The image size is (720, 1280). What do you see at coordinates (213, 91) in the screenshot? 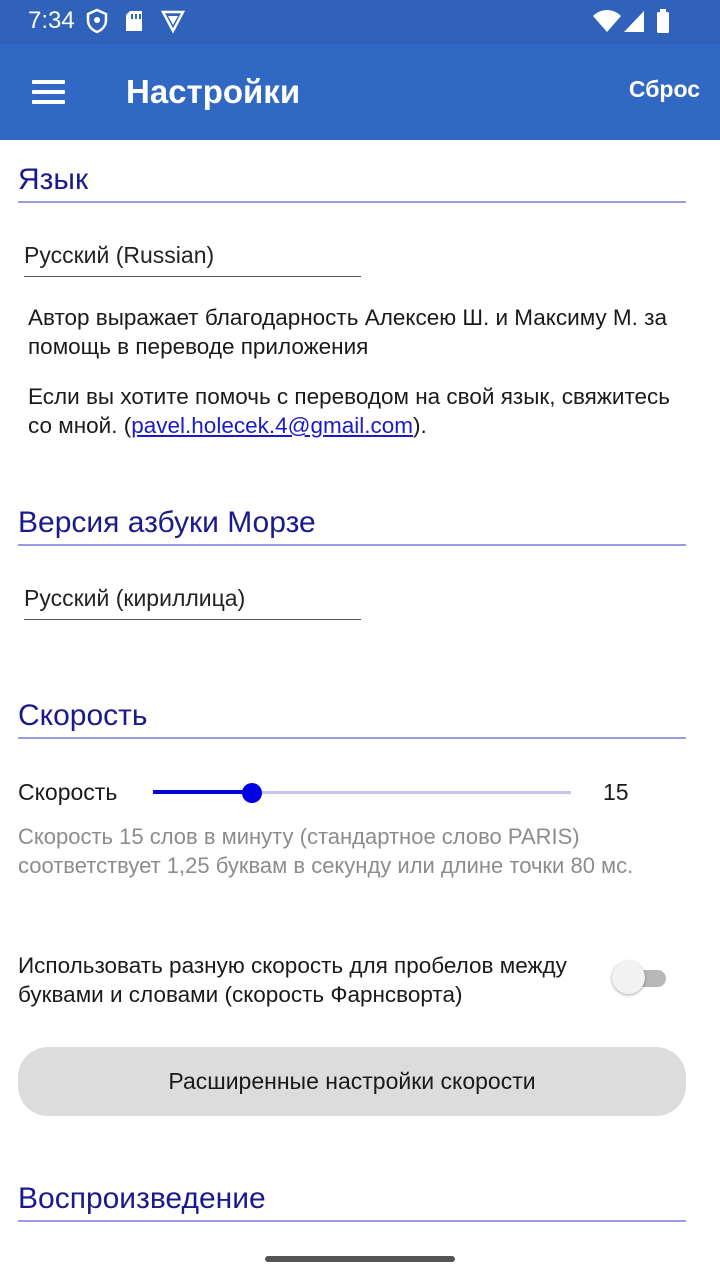
I see `page-title: Настройки` at bounding box center [213, 91].